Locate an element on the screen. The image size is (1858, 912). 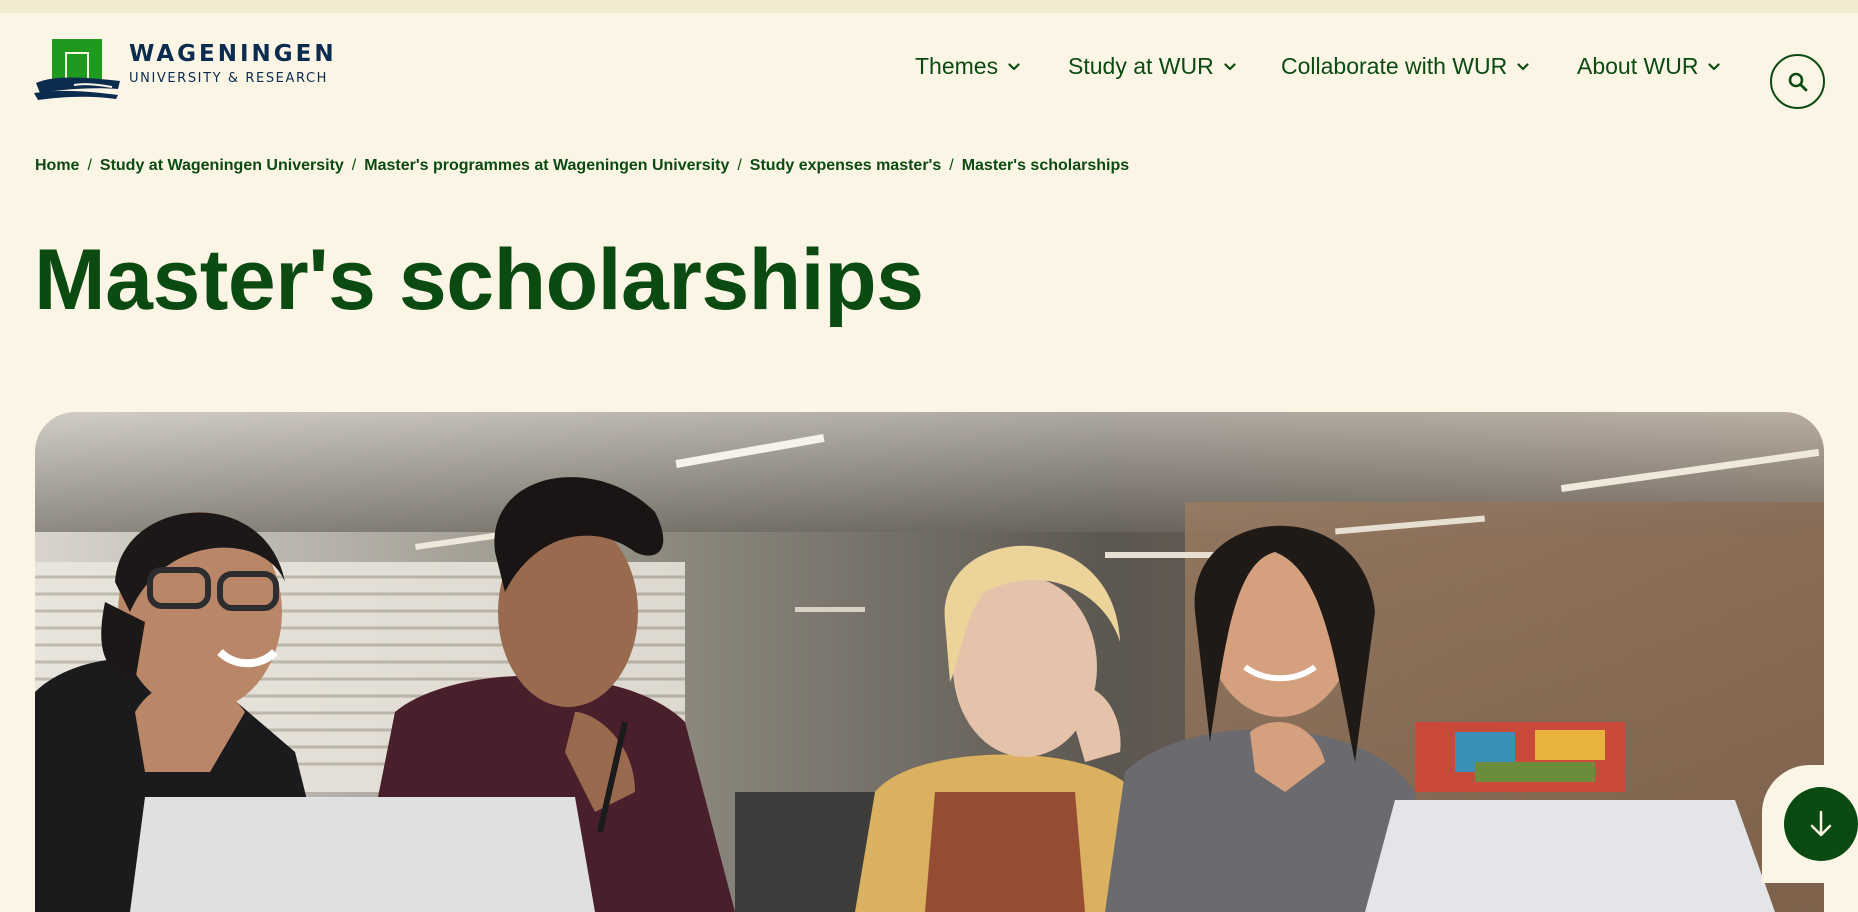
nav-item-about: About WUR is located at coordinates (1649, 66).